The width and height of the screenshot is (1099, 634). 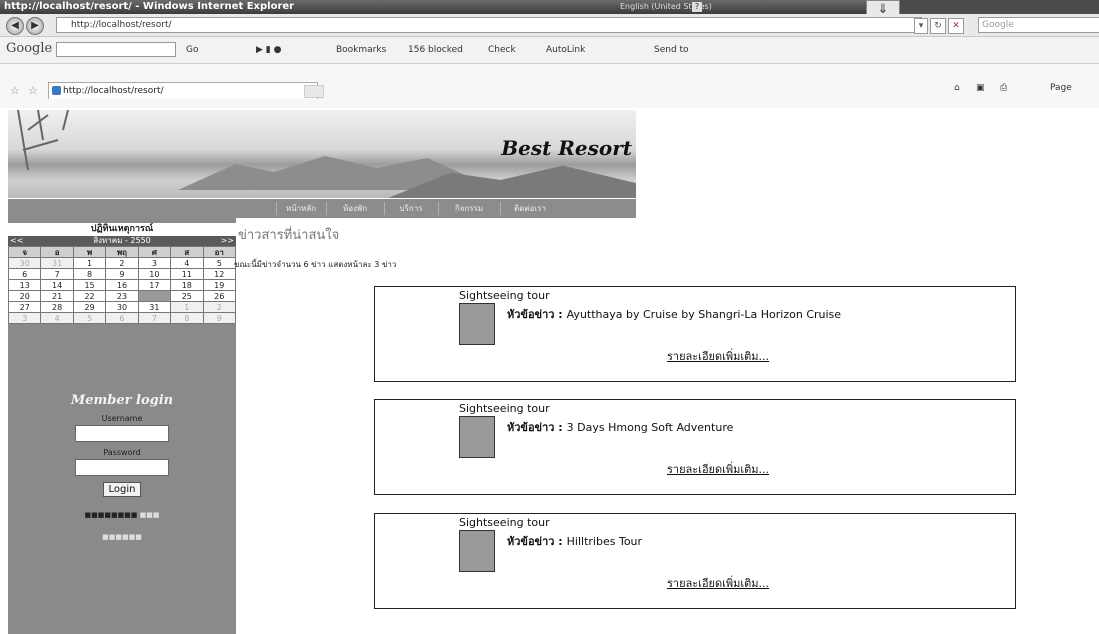 What do you see at coordinates (192, 50) in the screenshot?
I see `go-button: Go` at bounding box center [192, 50].